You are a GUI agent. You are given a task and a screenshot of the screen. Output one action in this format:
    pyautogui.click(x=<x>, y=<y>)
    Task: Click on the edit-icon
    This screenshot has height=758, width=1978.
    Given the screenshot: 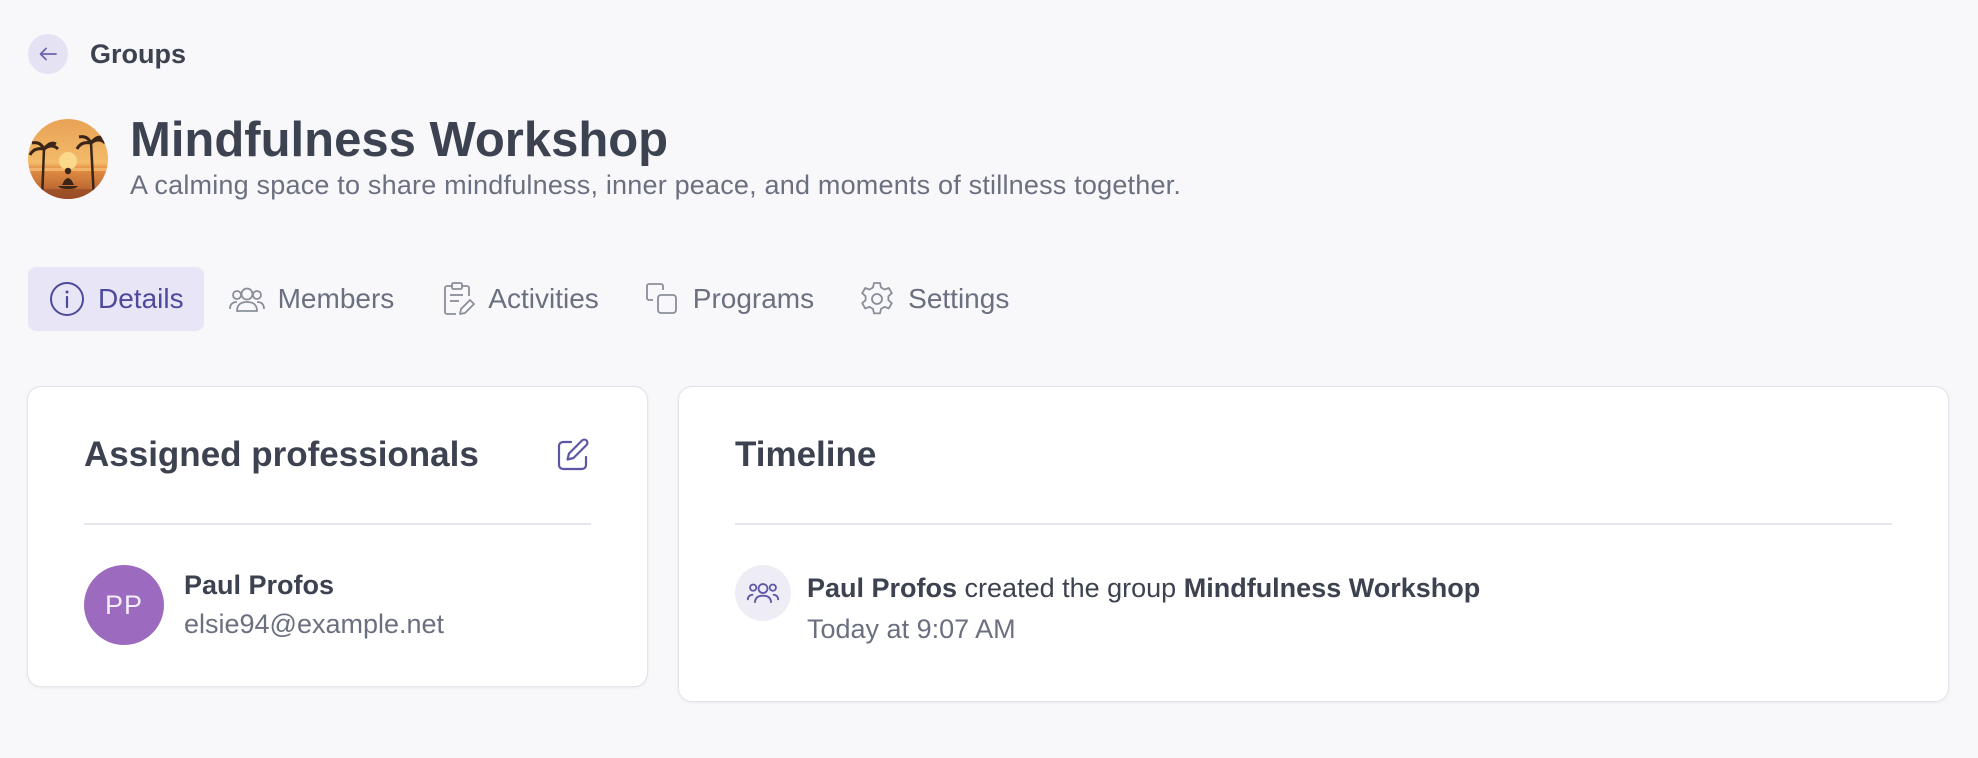 What is the action you would take?
    pyautogui.click(x=573, y=454)
    